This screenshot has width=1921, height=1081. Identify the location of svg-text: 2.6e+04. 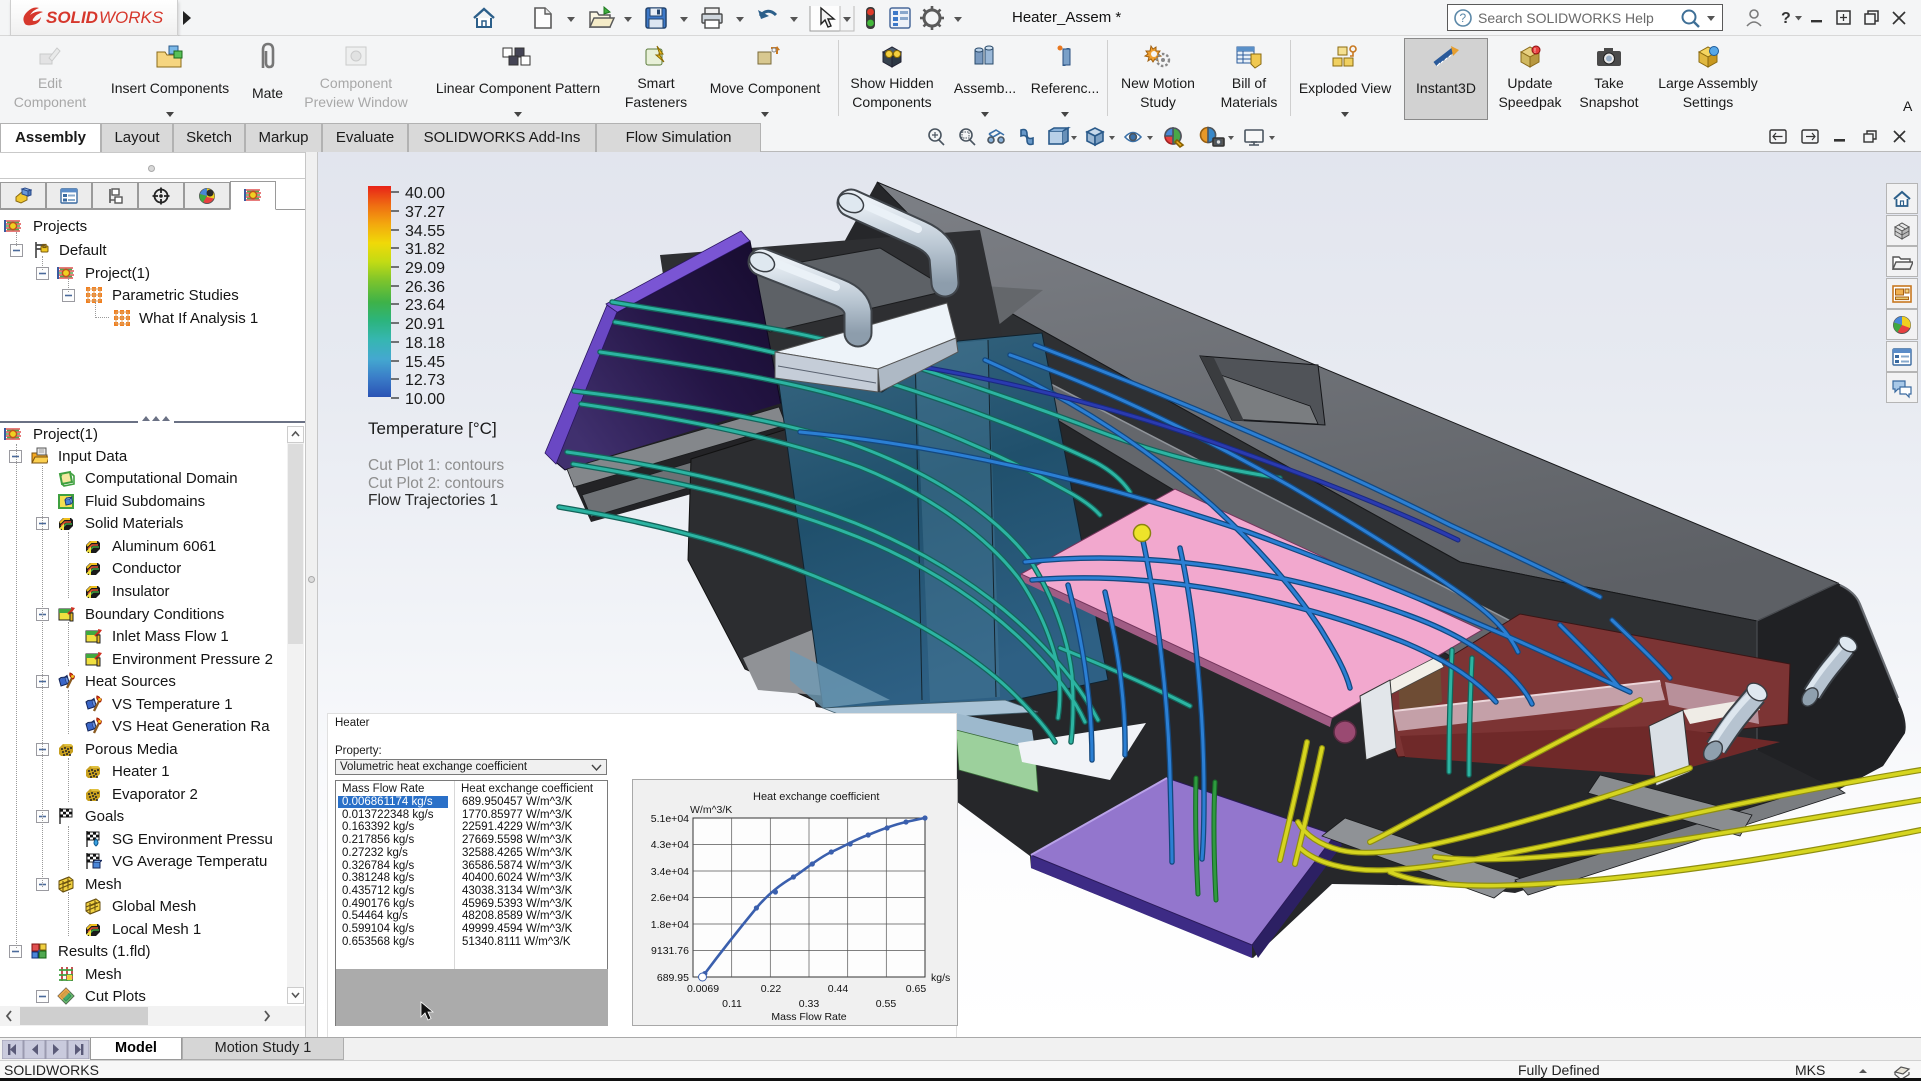
(670, 898).